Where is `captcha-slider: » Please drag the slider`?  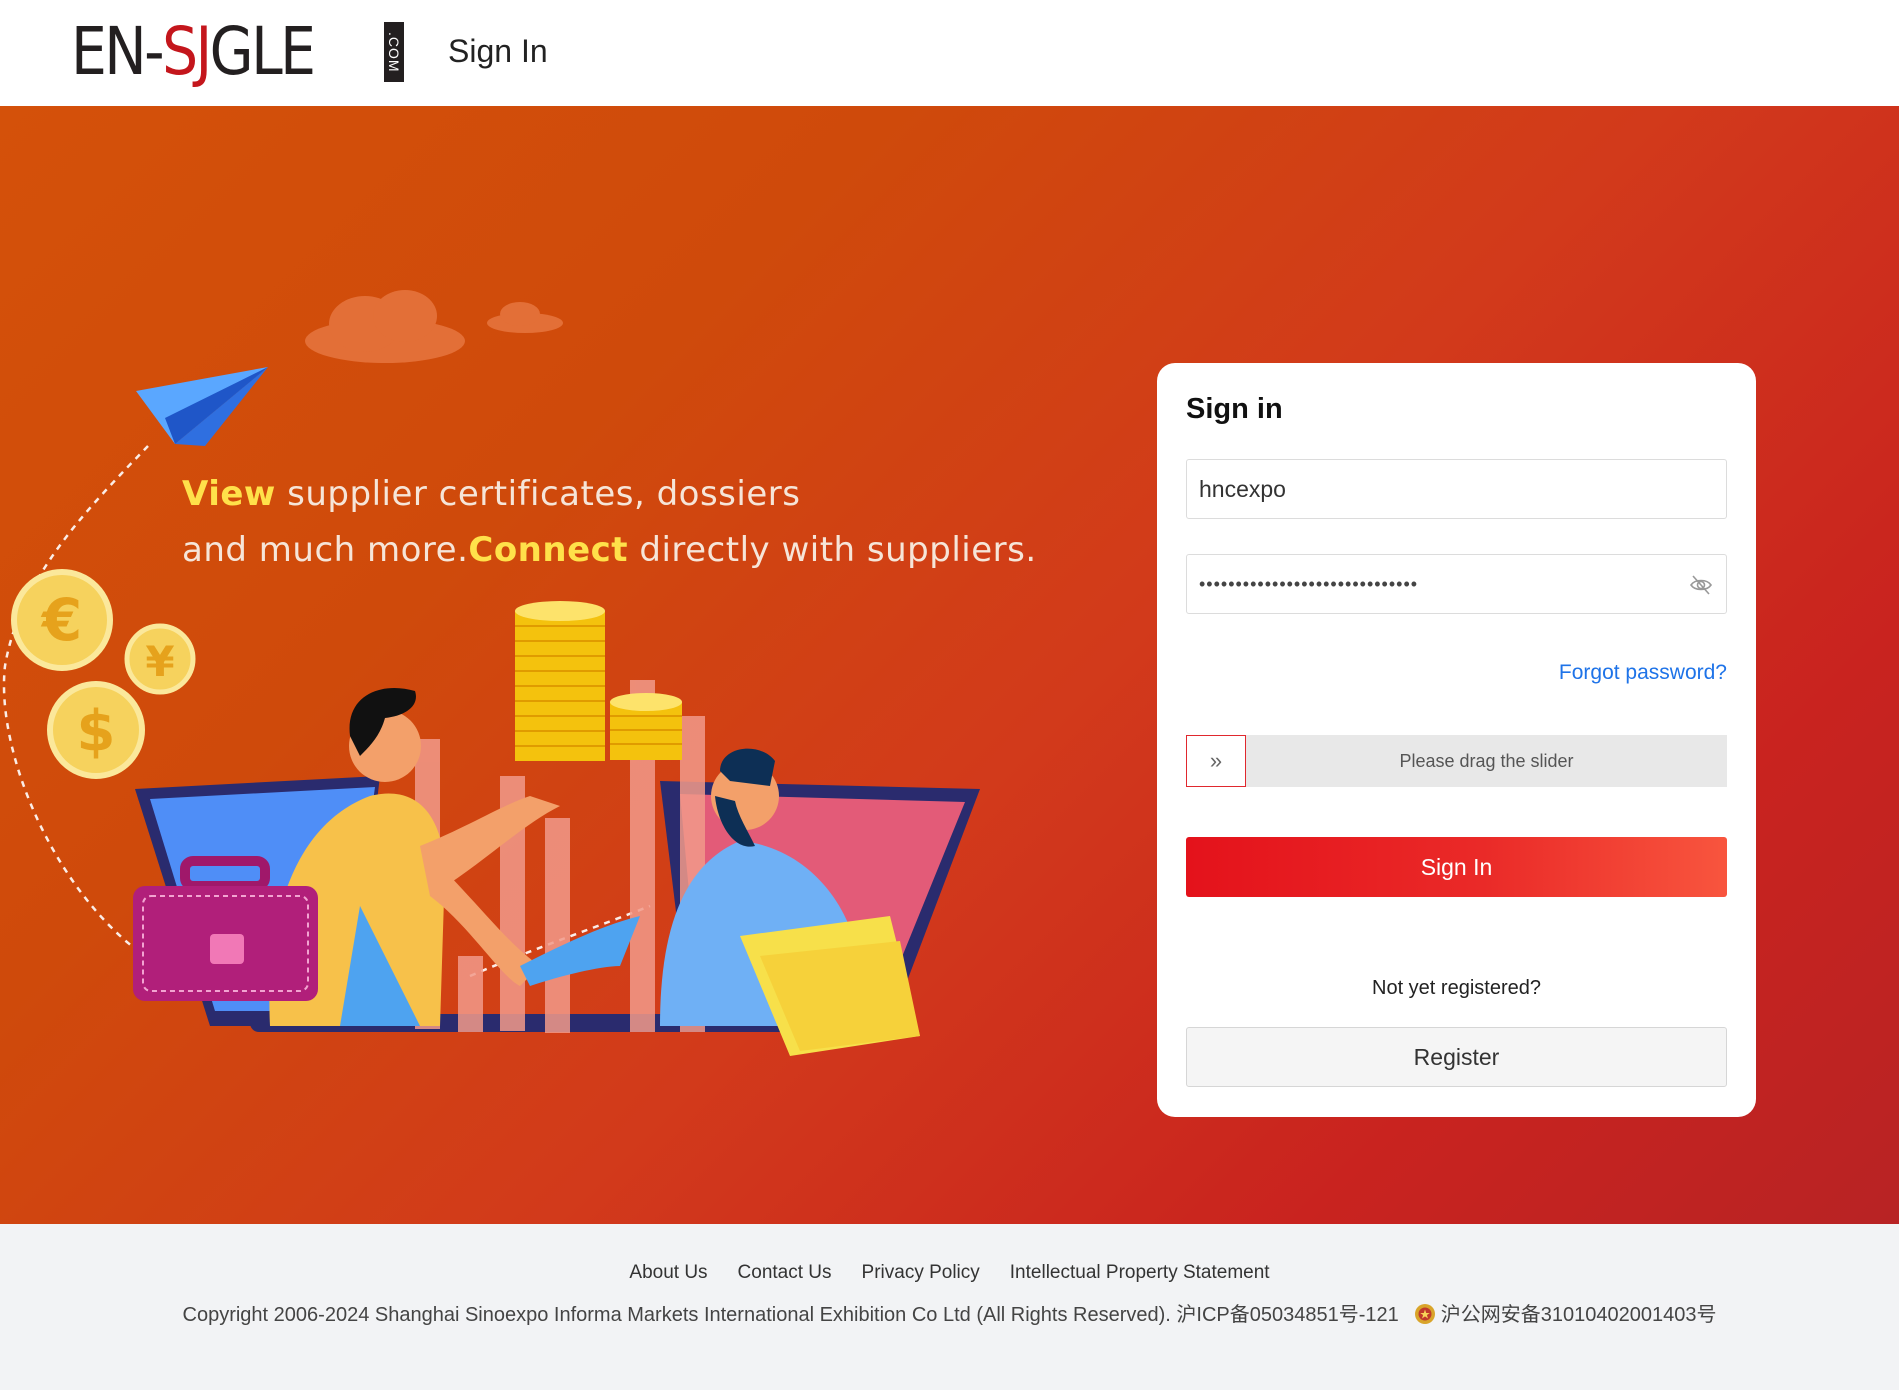 captcha-slider: » Please drag the slider is located at coordinates (1456, 761).